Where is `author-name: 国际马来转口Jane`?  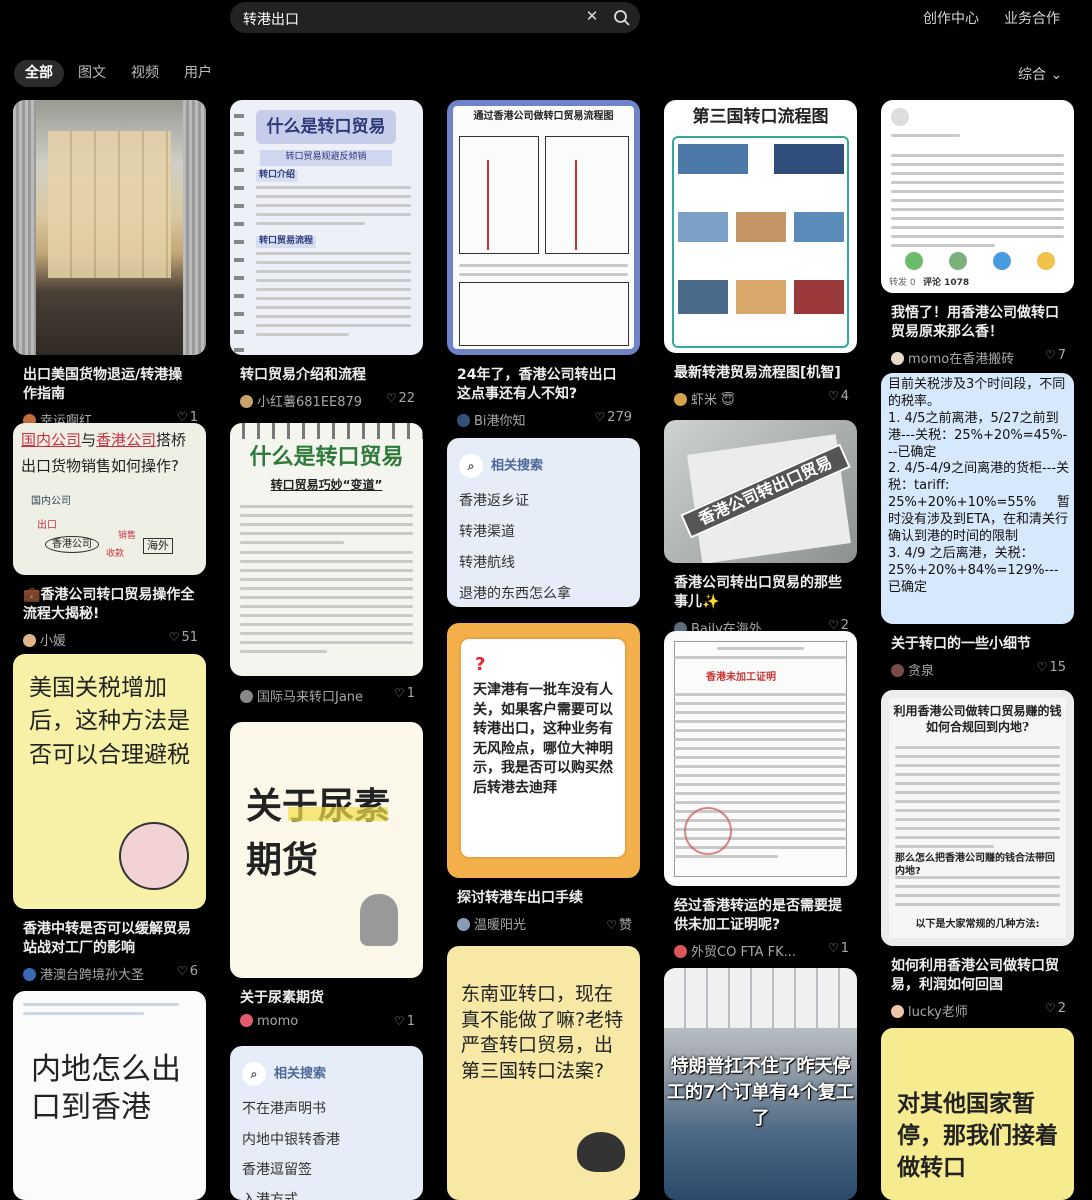 author-name: 国际马来转口Jane is located at coordinates (310, 697).